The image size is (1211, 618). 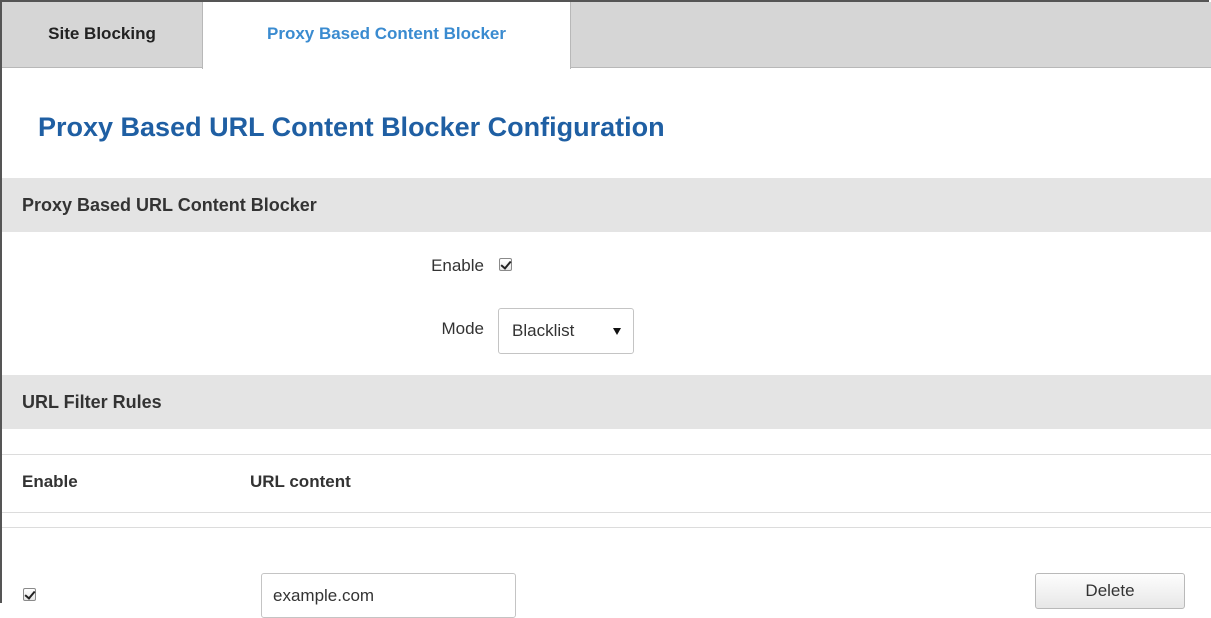 What do you see at coordinates (543, 330) in the screenshot?
I see `mode-select-value: Blacklist` at bounding box center [543, 330].